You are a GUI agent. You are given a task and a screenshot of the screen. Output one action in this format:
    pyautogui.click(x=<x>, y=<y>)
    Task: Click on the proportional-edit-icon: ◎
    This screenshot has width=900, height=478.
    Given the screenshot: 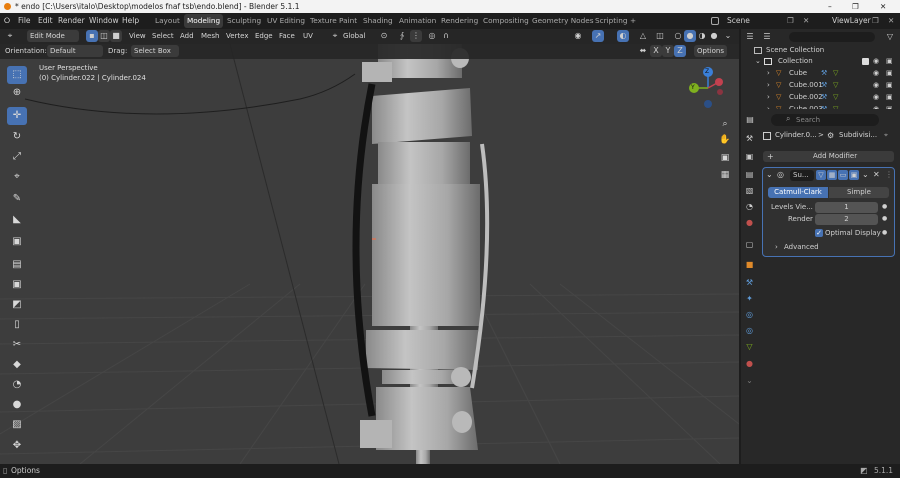 What is the action you would take?
    pyautogui.click(x=432, y=36)
    